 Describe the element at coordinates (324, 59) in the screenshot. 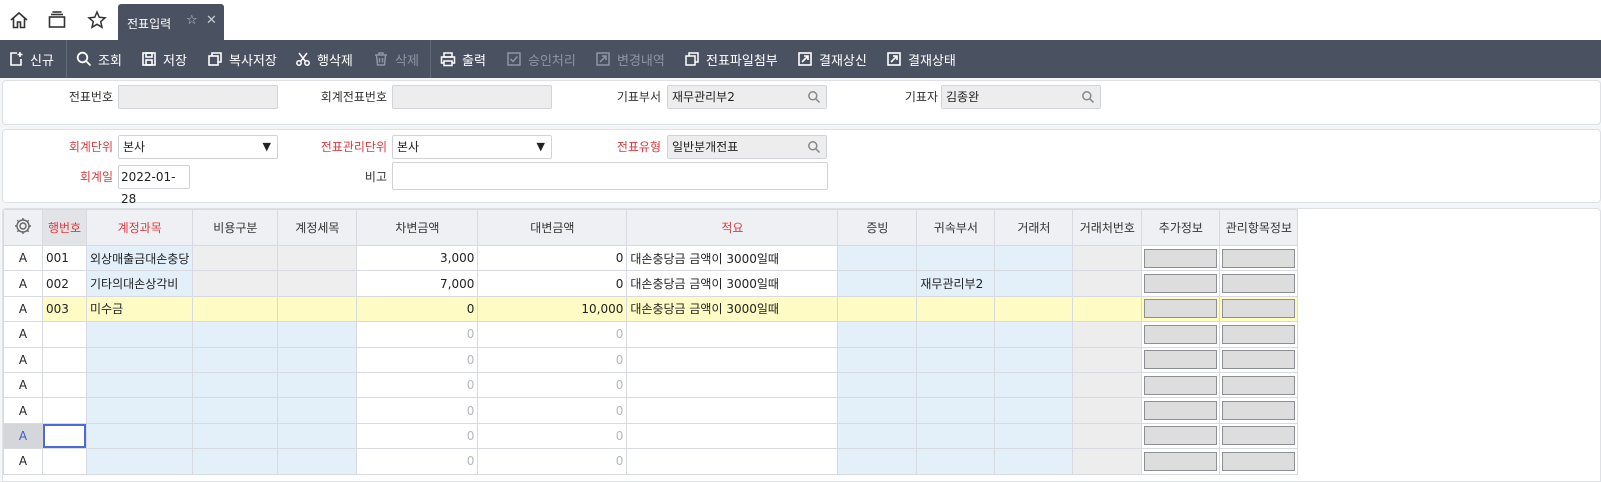

I see `row-delete-button: 행삭제` at that location.